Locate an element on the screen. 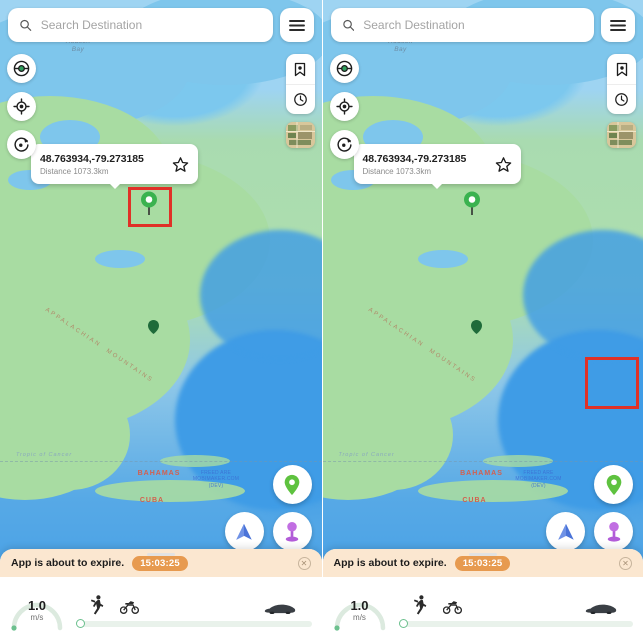 This screenshot has width=643, height=639. right-control-column is located at coordinates (300, 101).